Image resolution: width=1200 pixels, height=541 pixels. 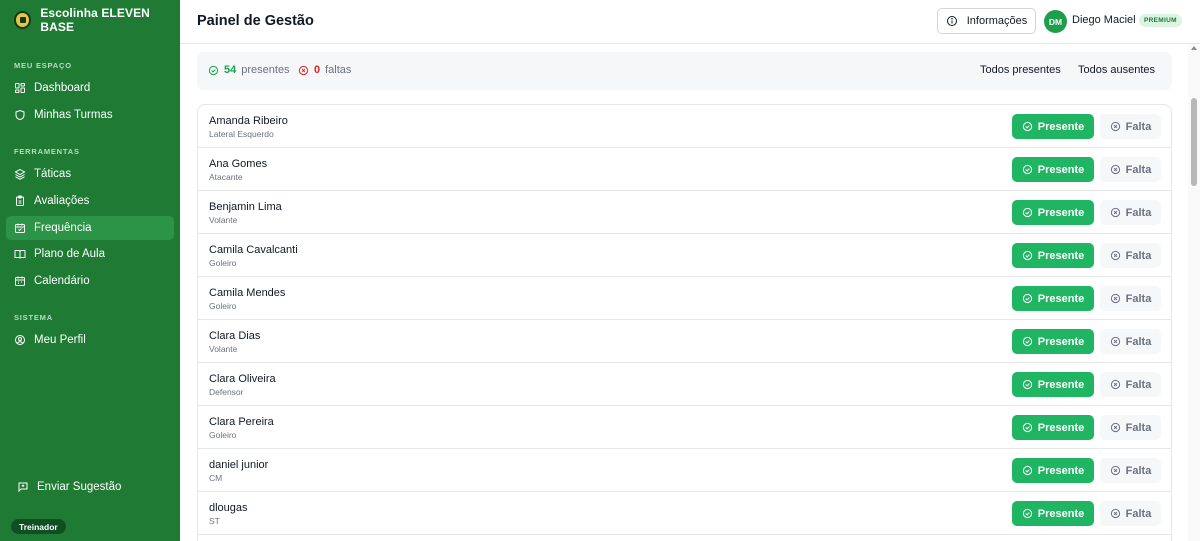 I want to click on sidebar-item-label: Minhas Turmas, so click(x=73, y=115).